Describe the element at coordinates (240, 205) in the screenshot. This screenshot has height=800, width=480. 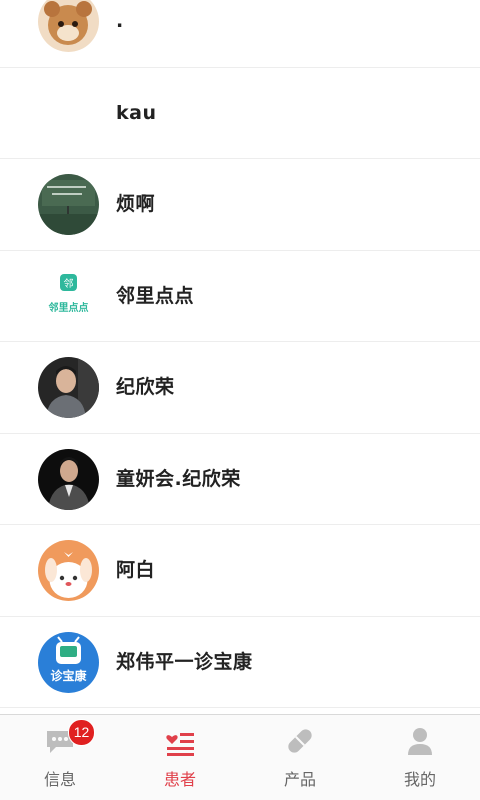
I see `list-item: 烦啊` at that location.